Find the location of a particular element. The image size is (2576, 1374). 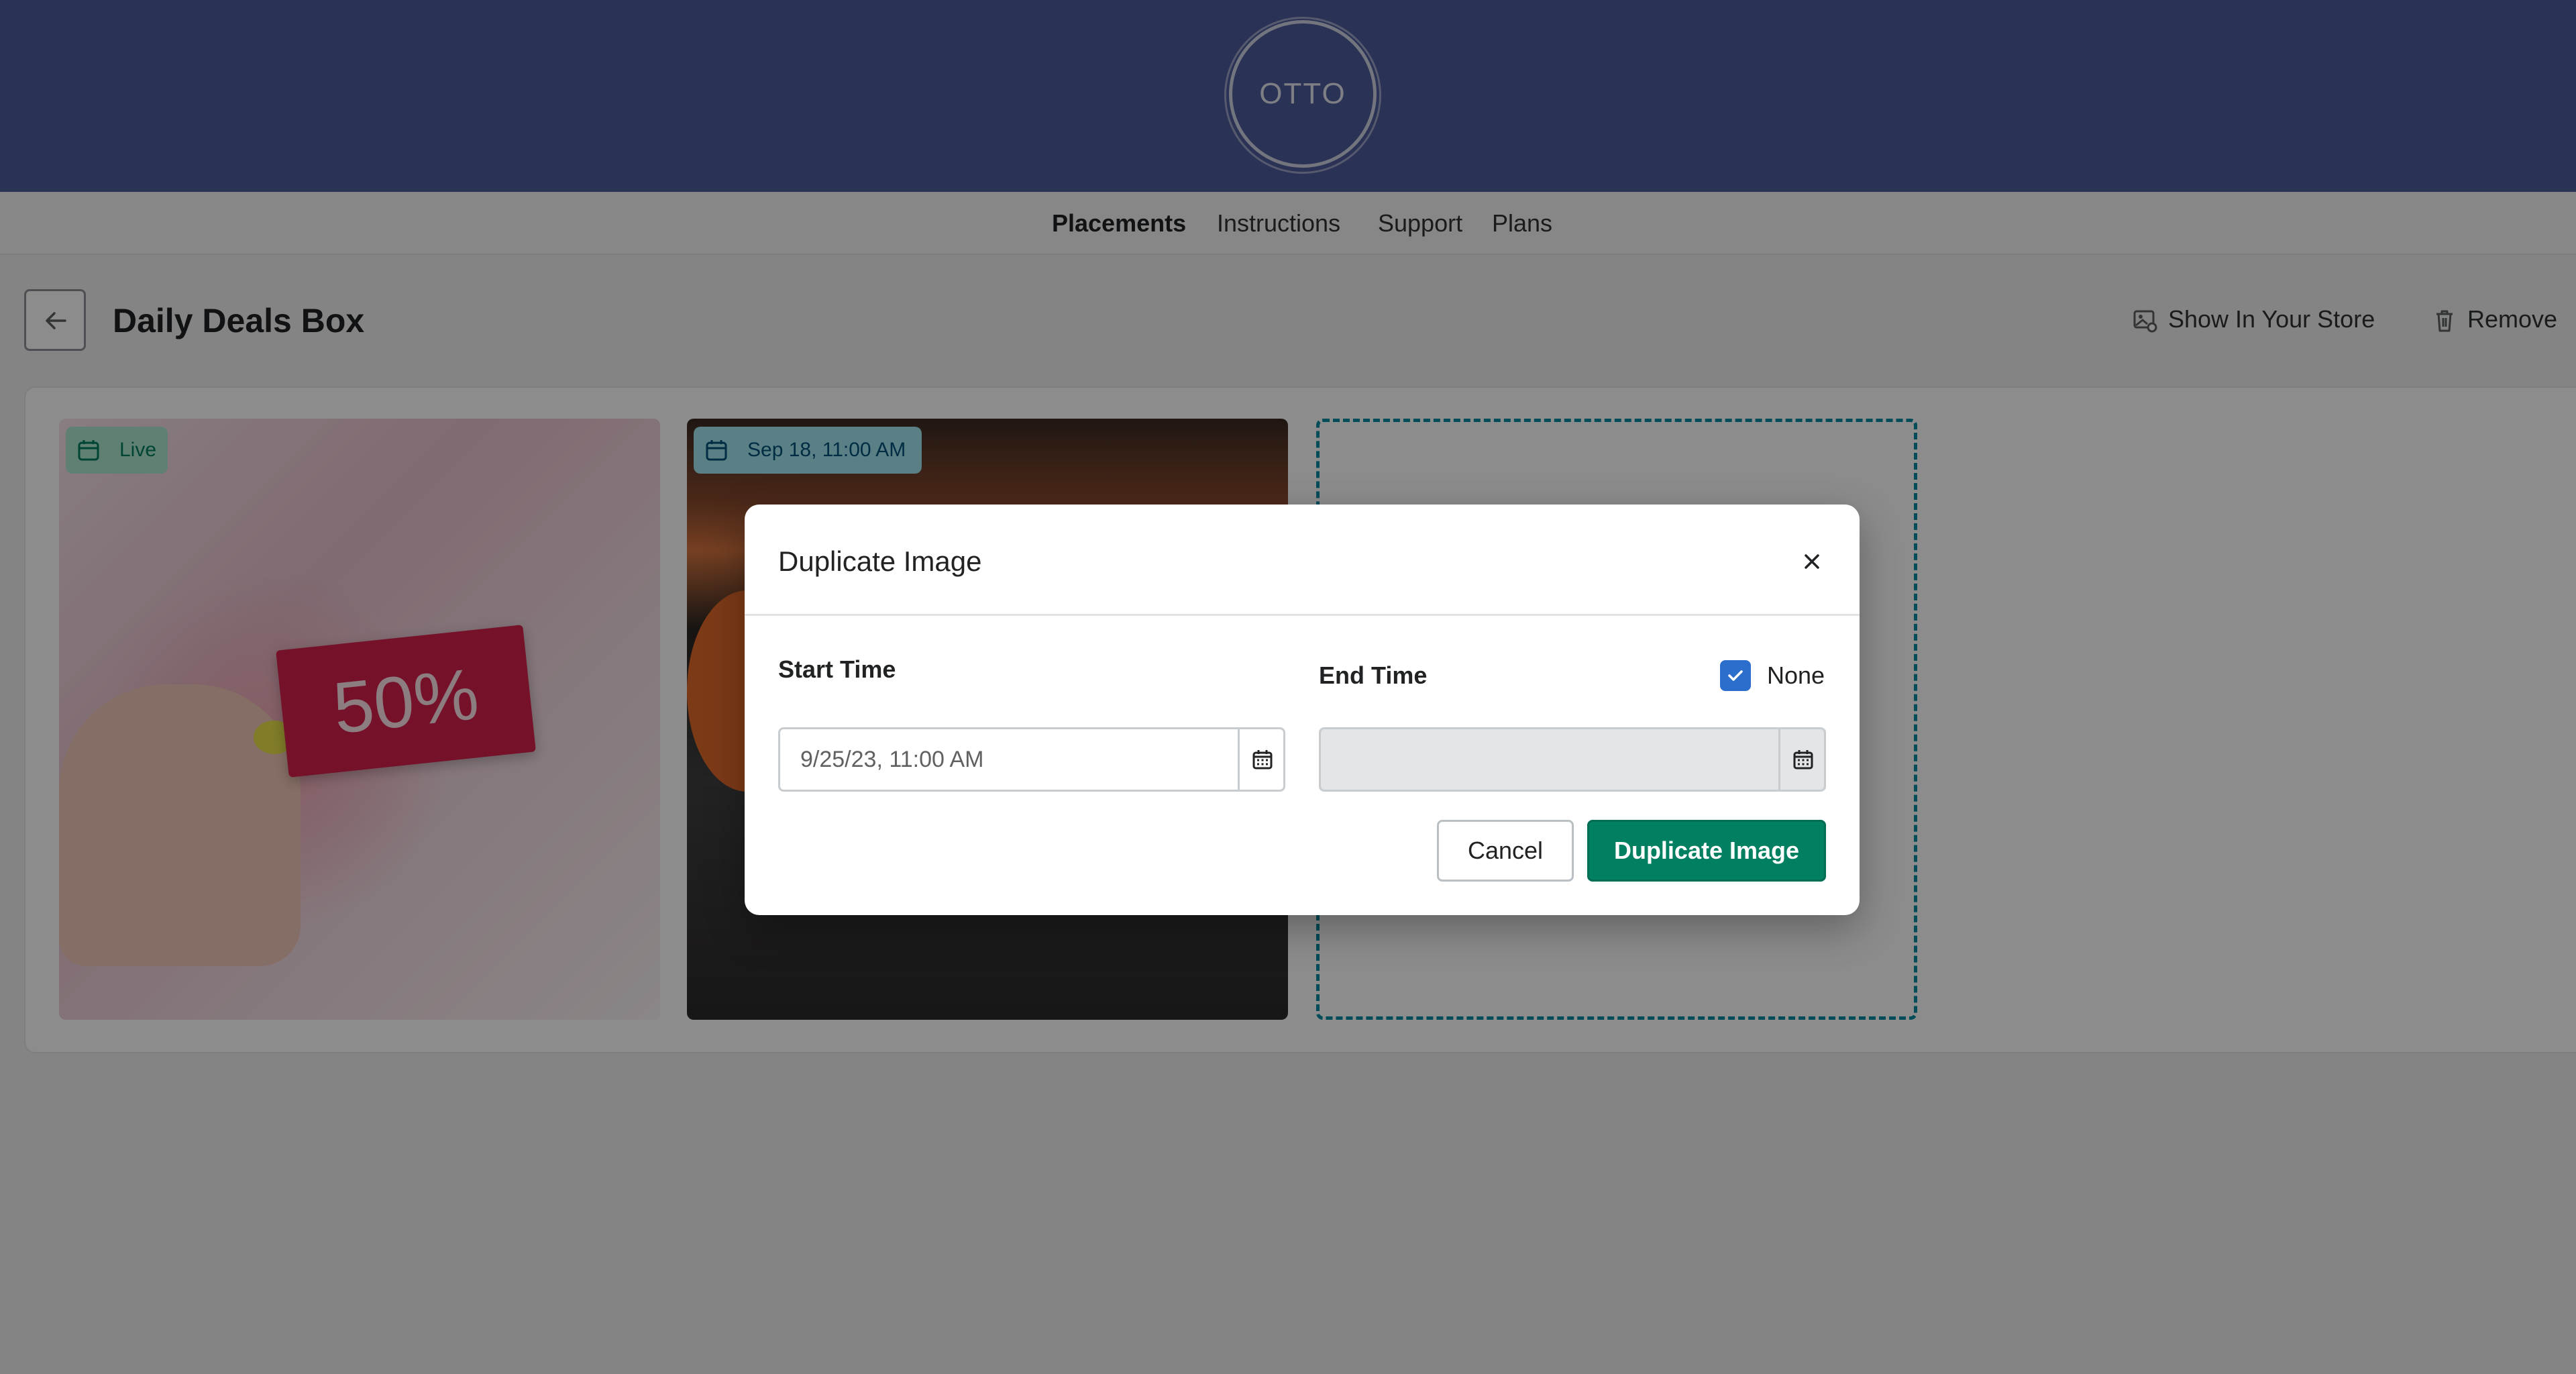

end-time-calendar-button is located at coordinates (1801, 760).